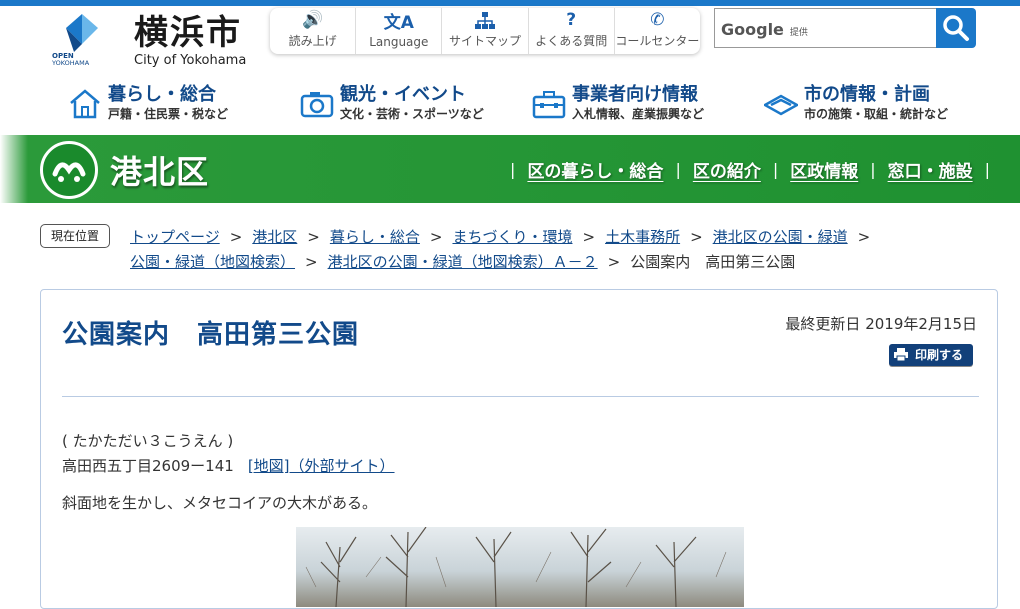  I want to click on print-button: 印刷する, so click(931, 355).